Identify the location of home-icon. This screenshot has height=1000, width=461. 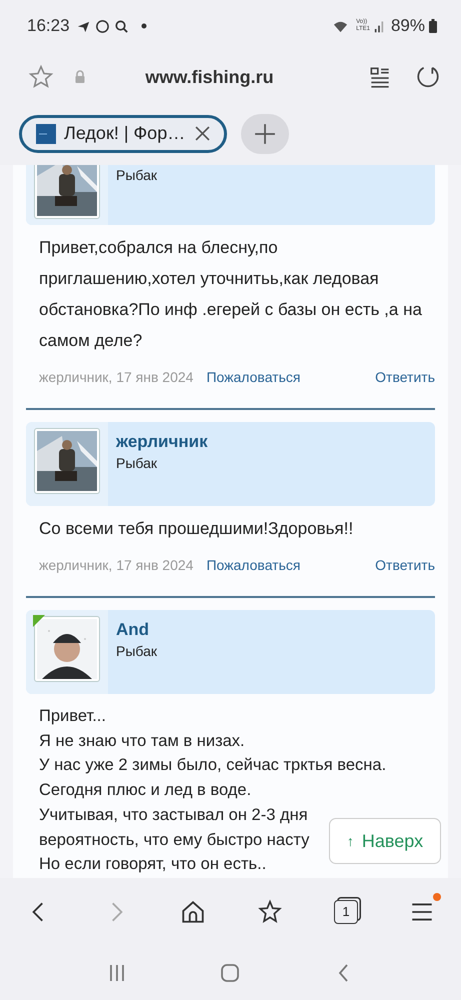
(193, 911).